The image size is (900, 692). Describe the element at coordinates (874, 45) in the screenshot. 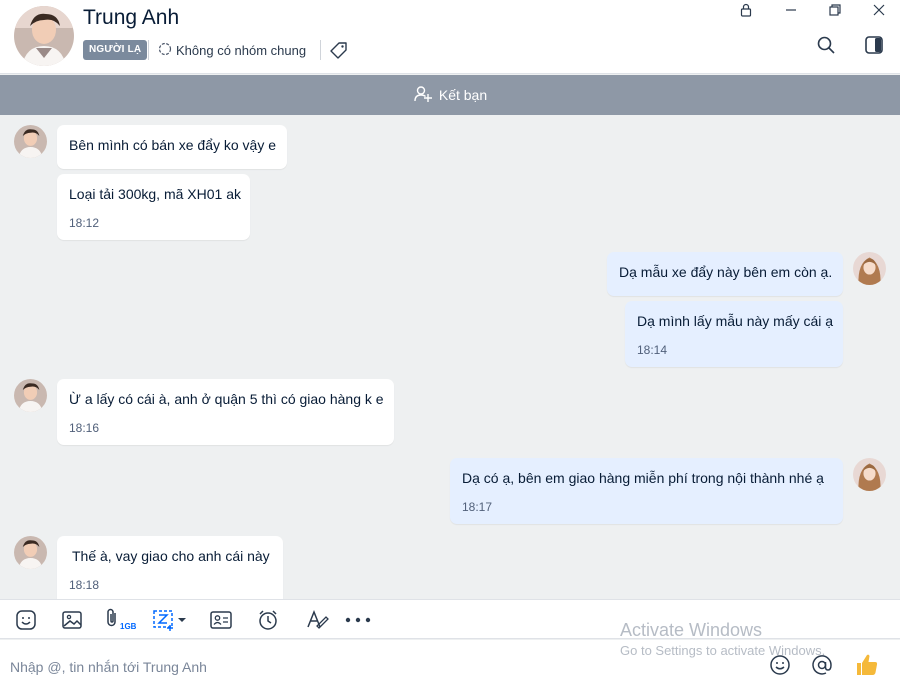

I see `sidebar-toggle-icon` at that location.